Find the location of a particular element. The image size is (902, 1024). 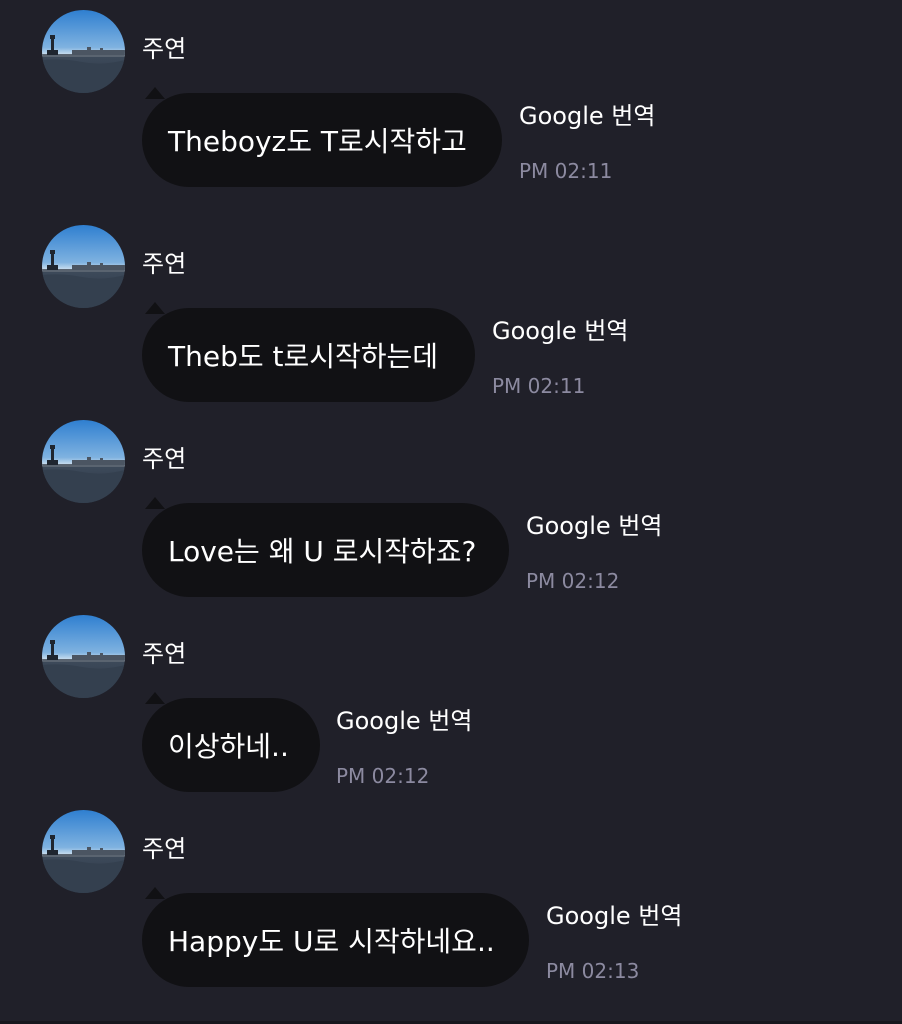

message-bubble: Love는 왜 U 로시작하죠? is located at coordinates (325, 547).